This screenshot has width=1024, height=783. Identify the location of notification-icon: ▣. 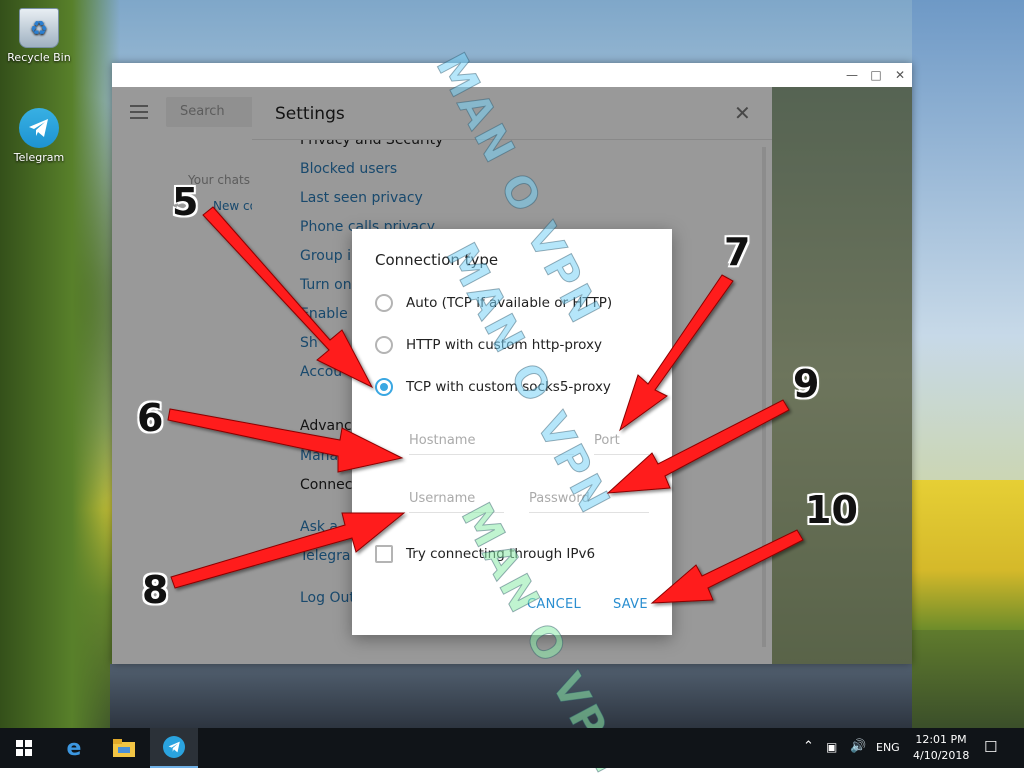
(831, 747).